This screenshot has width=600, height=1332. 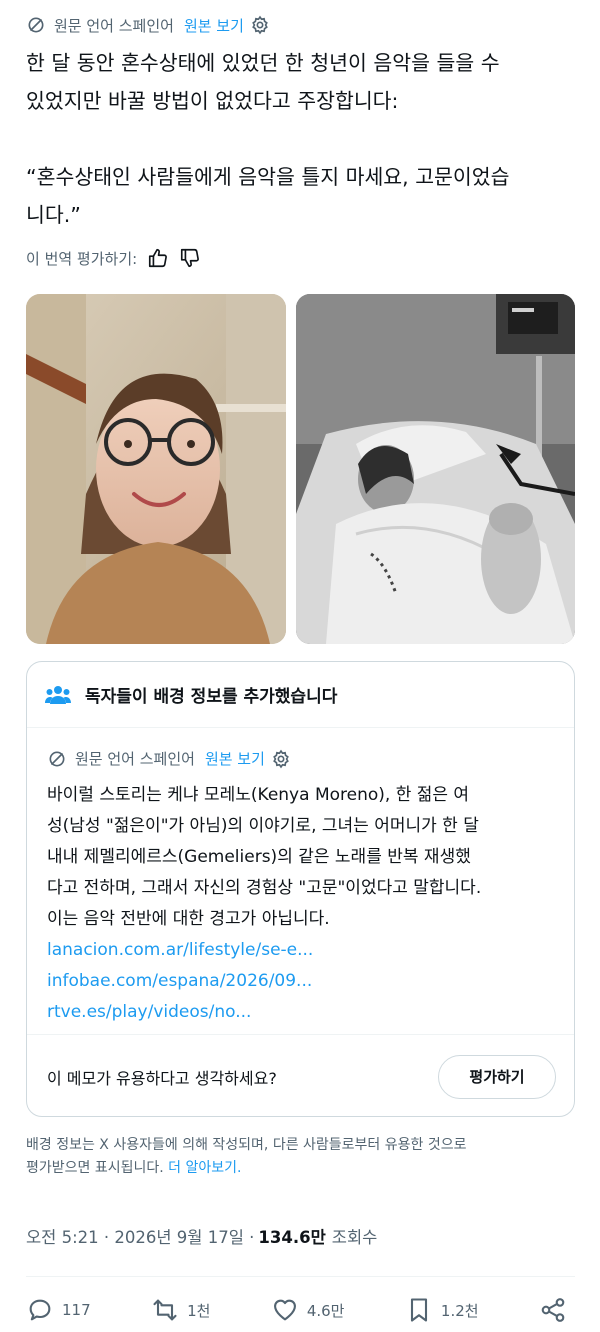 What do you see at coordinates (76, 1310) in the screenshot?
I see `reply-count: 117` at bounding box center [76, 1310].